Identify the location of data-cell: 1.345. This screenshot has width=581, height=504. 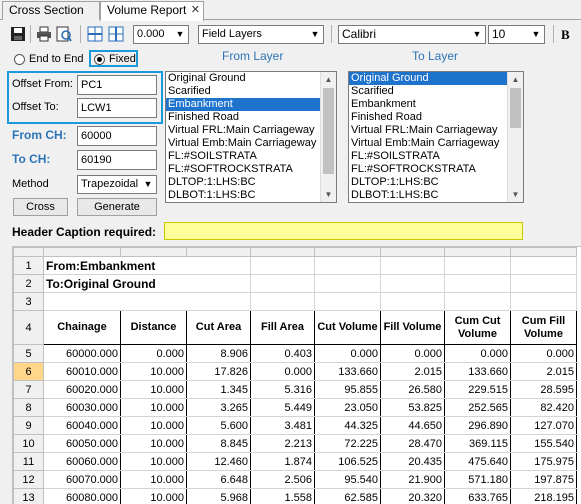
(218, 389).